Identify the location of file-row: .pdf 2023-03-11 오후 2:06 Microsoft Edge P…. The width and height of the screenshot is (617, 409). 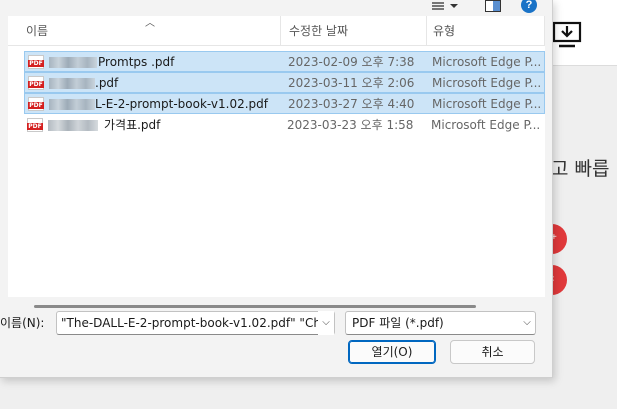
(284, 82).